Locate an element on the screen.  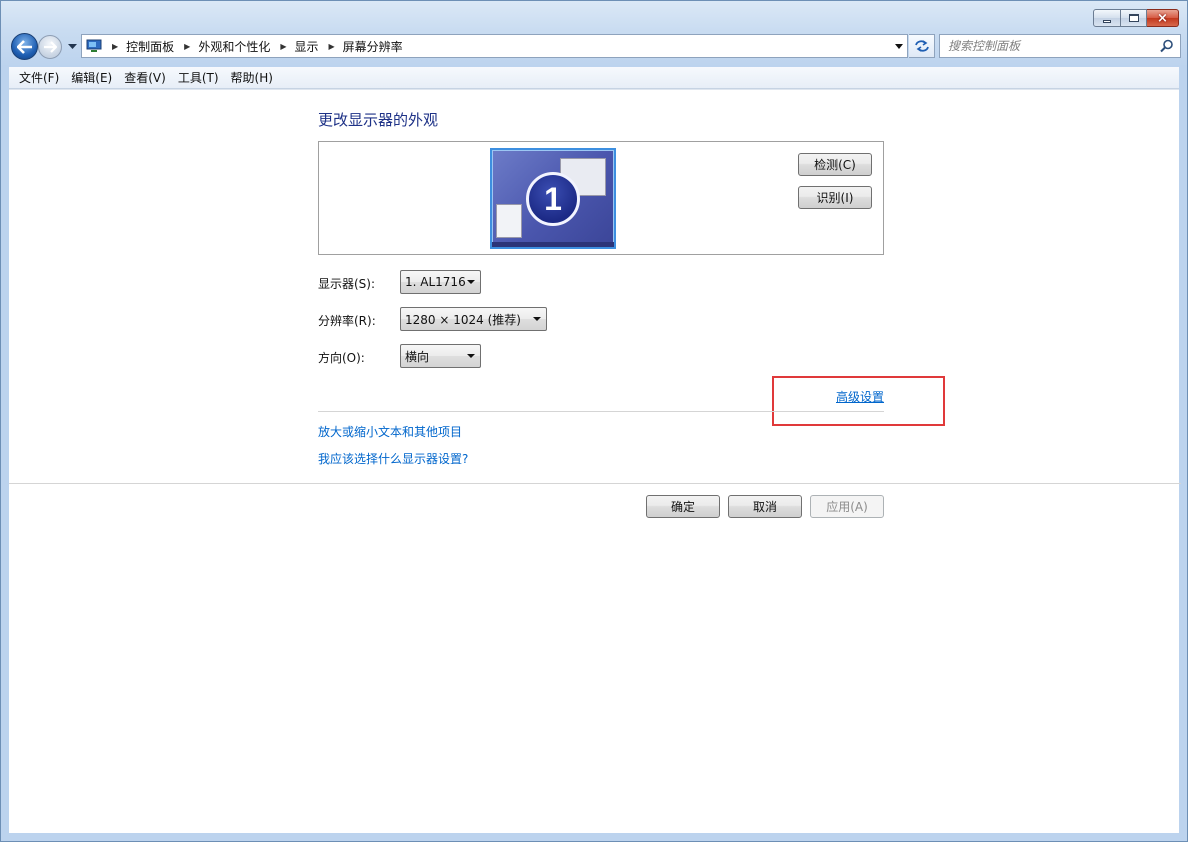
menu-edit: 编辑(E) is located at coordinates (91, 77).